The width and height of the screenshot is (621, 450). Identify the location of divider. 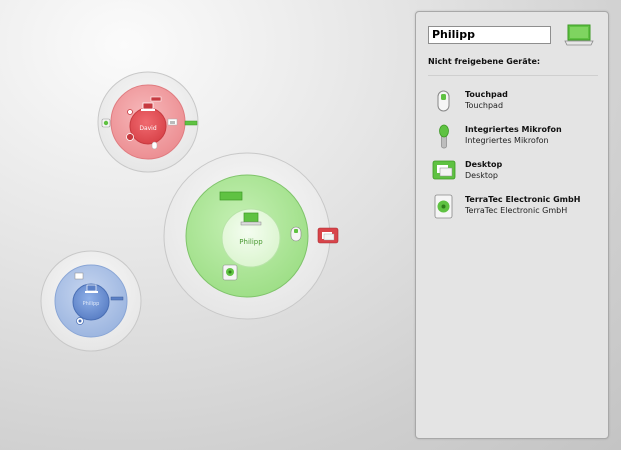
(513, 75).